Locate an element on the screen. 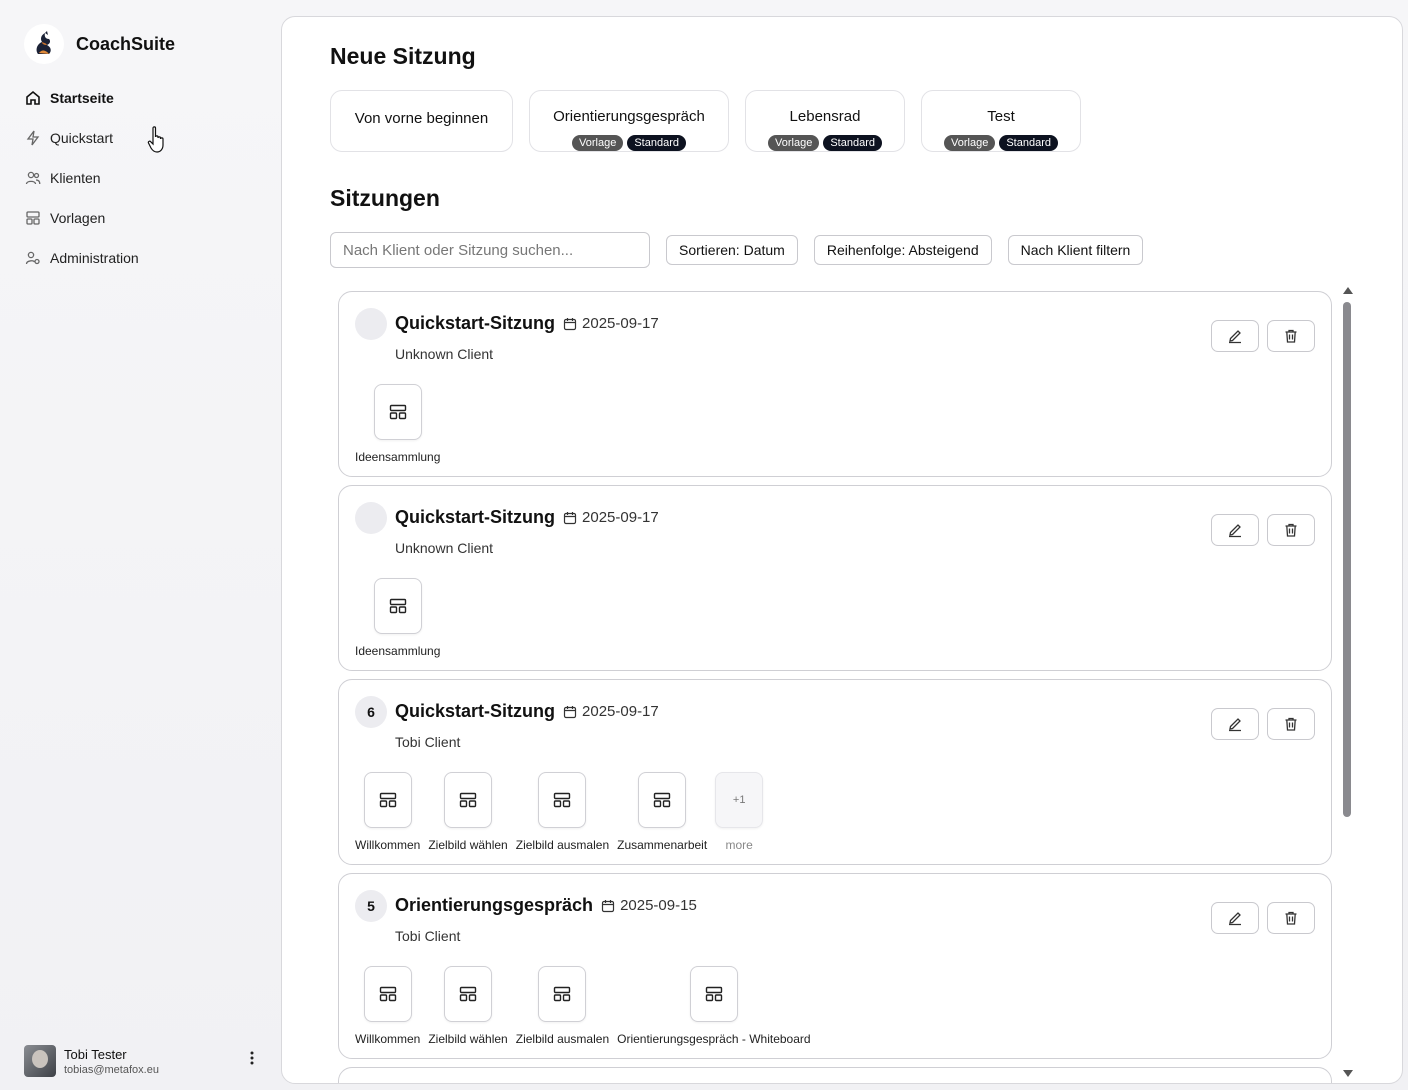  scroll-up-arrow-icon is located at coordinates (1348, 290).